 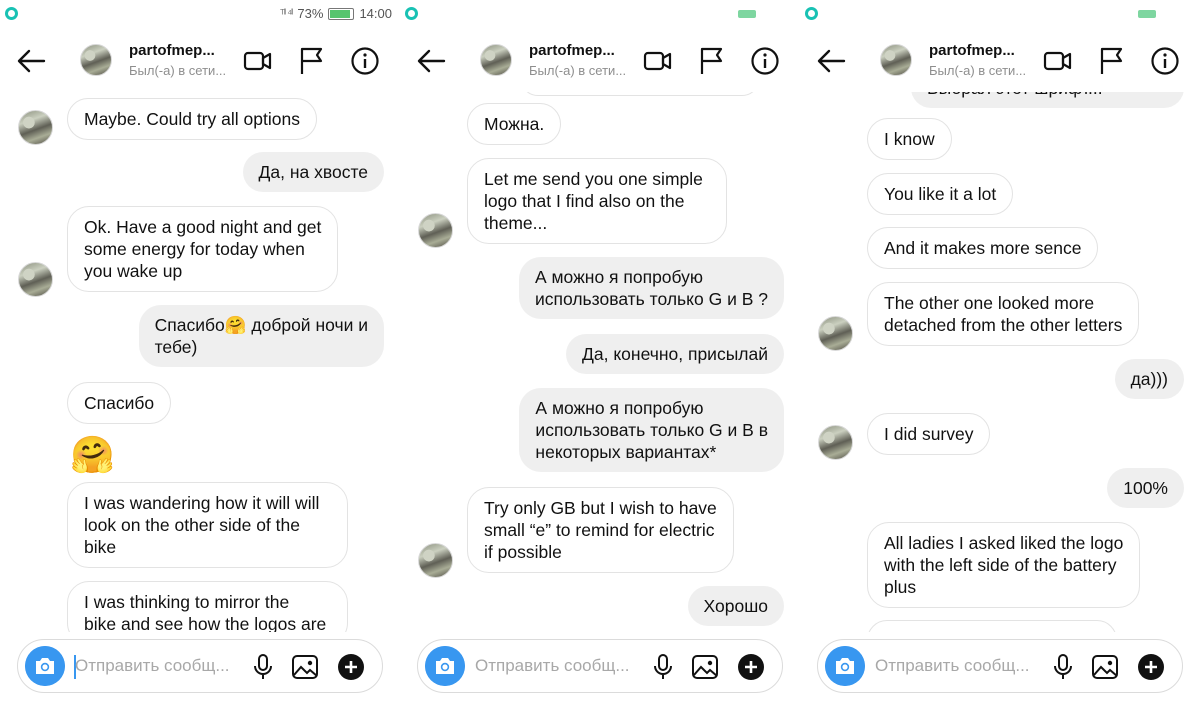 What do you see at coordinates (735, 606) in the screenshot?
I see `message-bubble-outgoing: Хорошо` at bounding box center [735, 606].